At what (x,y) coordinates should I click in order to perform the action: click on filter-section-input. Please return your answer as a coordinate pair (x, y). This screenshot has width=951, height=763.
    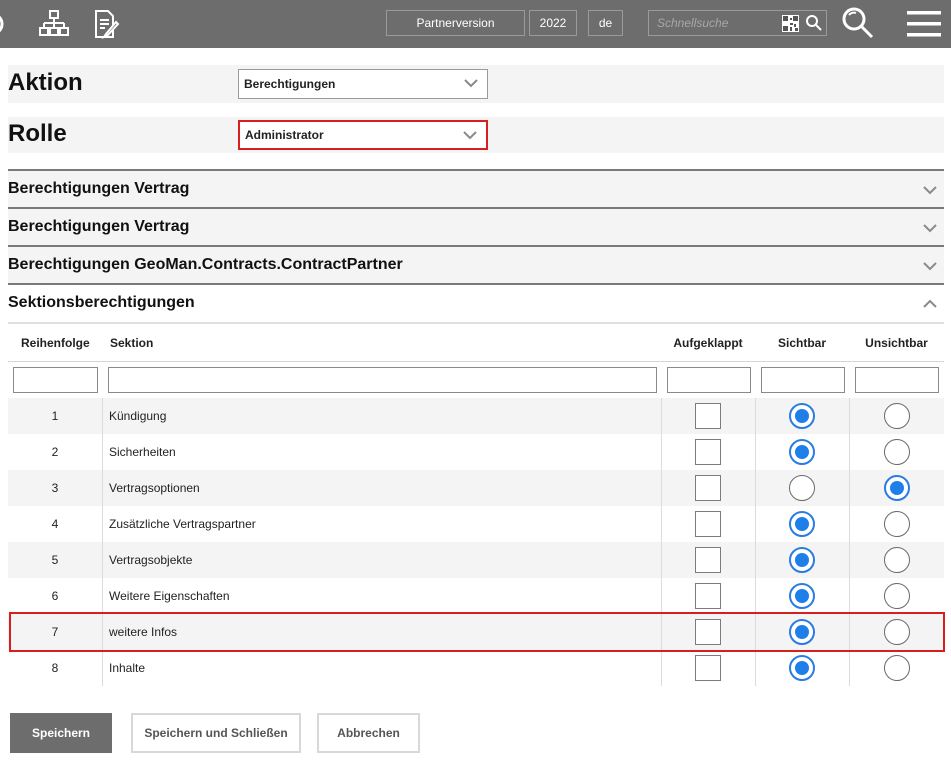
    Looking at the image, I should click on (382, 380).